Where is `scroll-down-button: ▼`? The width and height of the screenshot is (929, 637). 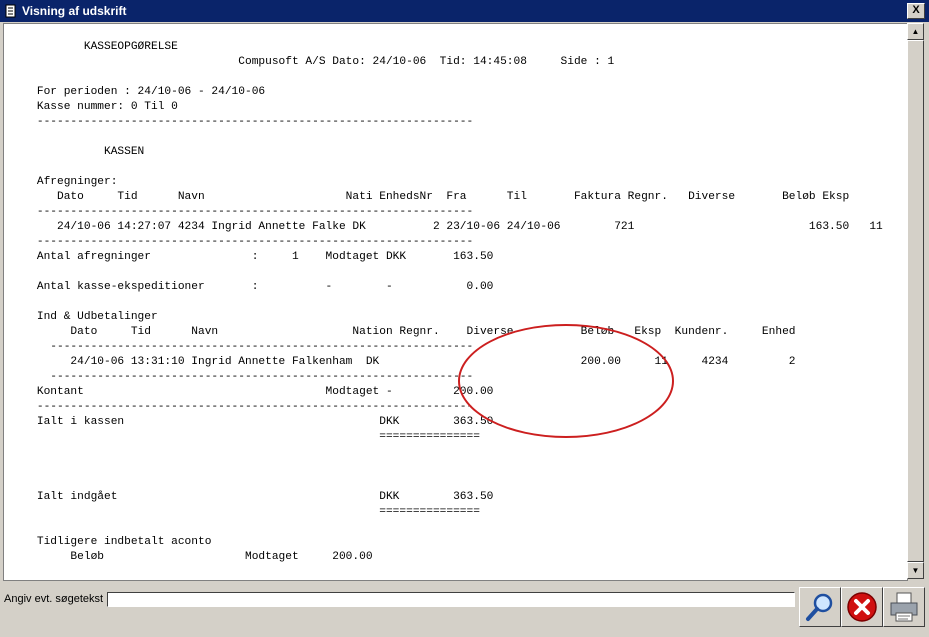 scroll-down-button: ▼ is located at coordinates (915, 570).